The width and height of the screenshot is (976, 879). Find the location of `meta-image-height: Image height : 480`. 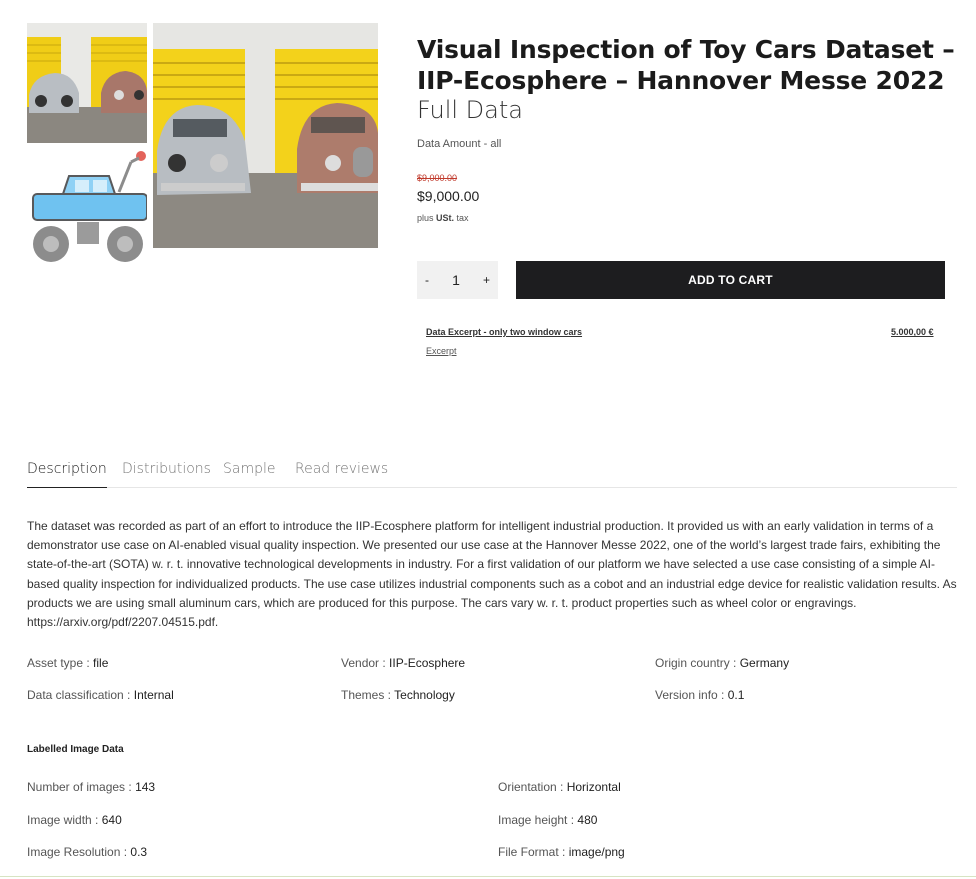

meta-image-height: Image height : 480 is located at coordinates (547, 820).